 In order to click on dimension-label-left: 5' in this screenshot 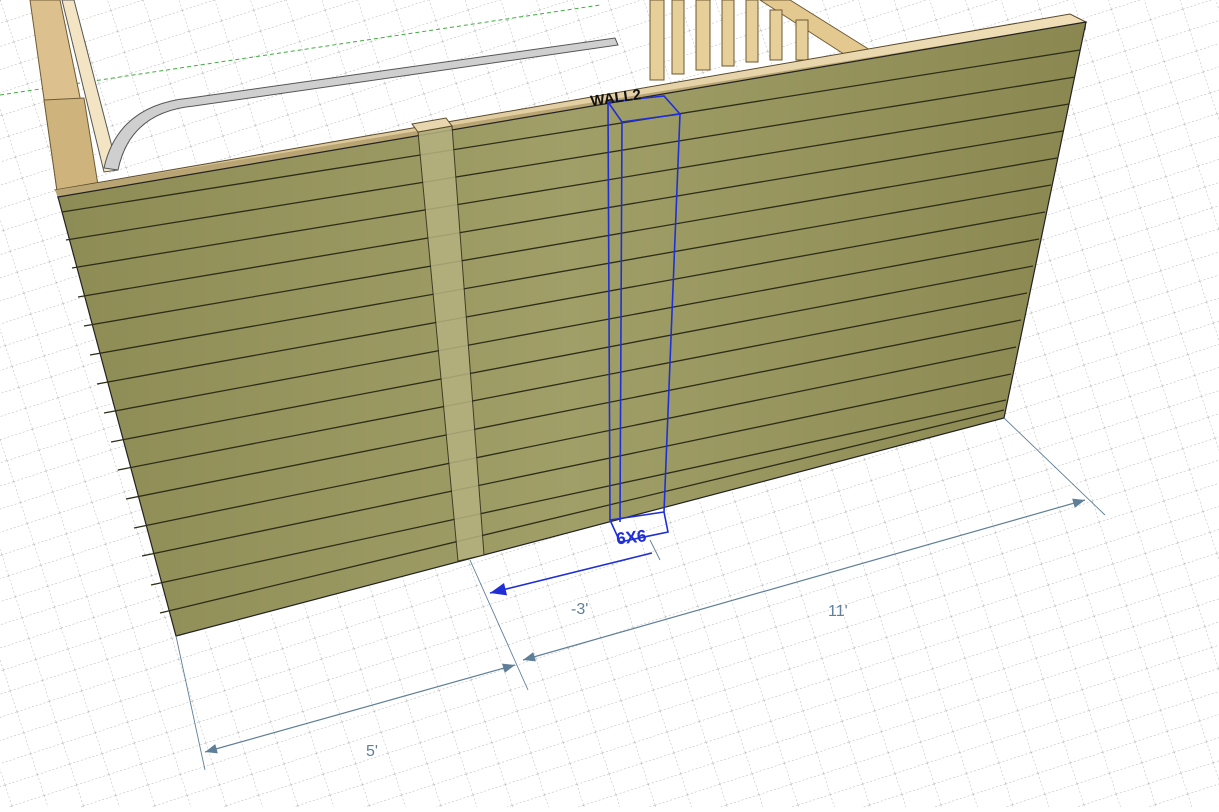, I will do `click(372, 751)`.